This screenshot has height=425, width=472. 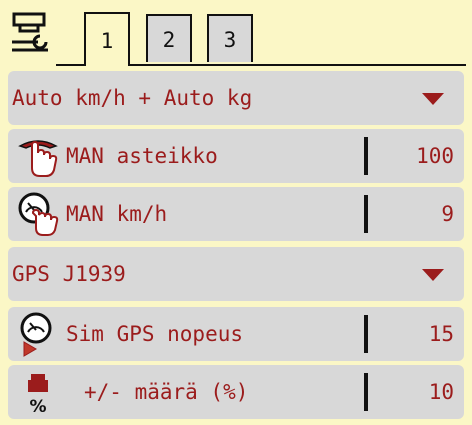 What do you see at coordinates (236, 214) in the screenshot?
I see `man-speed-row: MAN km/h 9` at bounding box center [236, 214].